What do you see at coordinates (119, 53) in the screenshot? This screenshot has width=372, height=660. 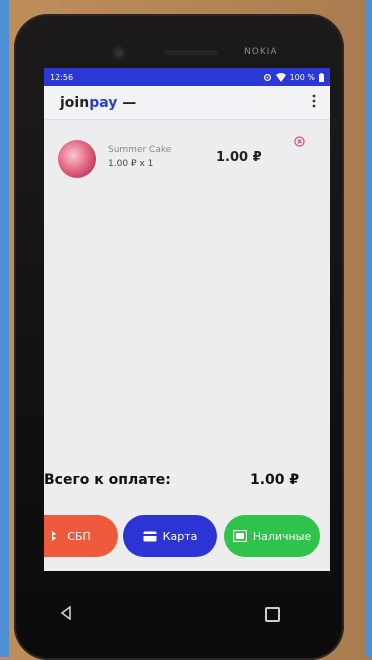 I see `front-camera` at bounding box center [119, 53].